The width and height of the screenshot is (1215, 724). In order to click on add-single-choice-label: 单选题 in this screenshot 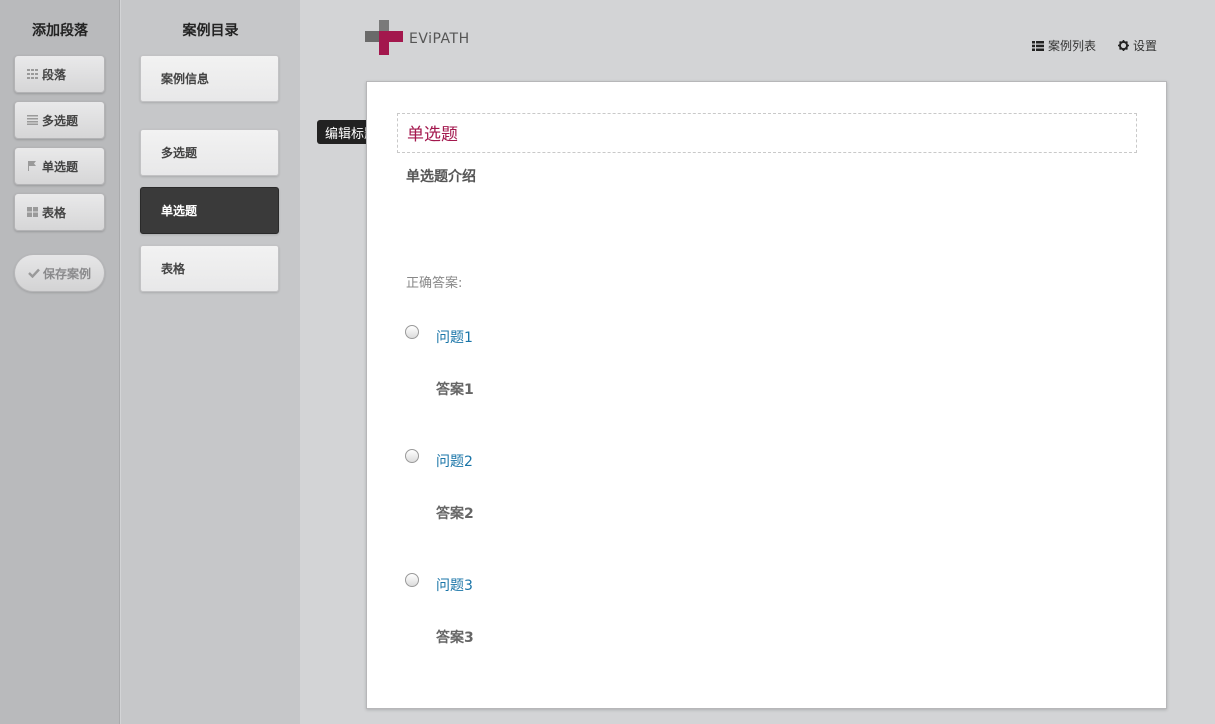, I will do `click(60, 166)`.